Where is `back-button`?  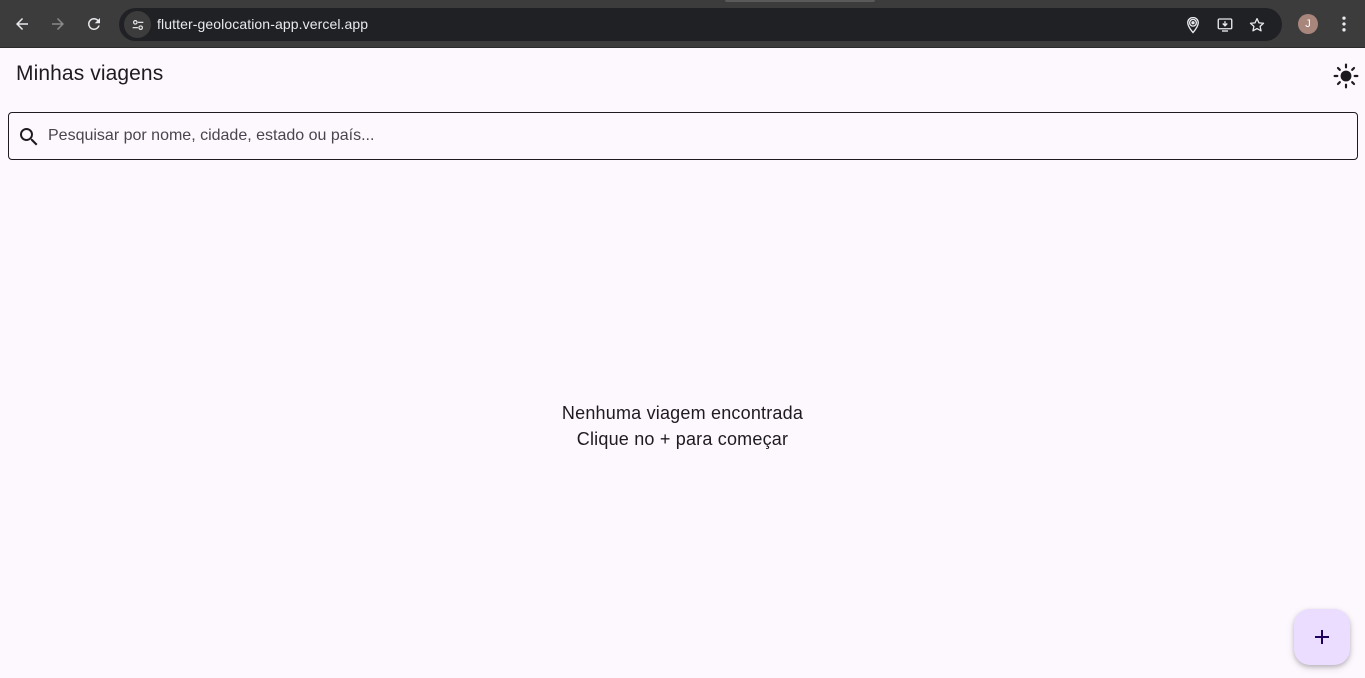 back-button is located at coordinates (22, 24).